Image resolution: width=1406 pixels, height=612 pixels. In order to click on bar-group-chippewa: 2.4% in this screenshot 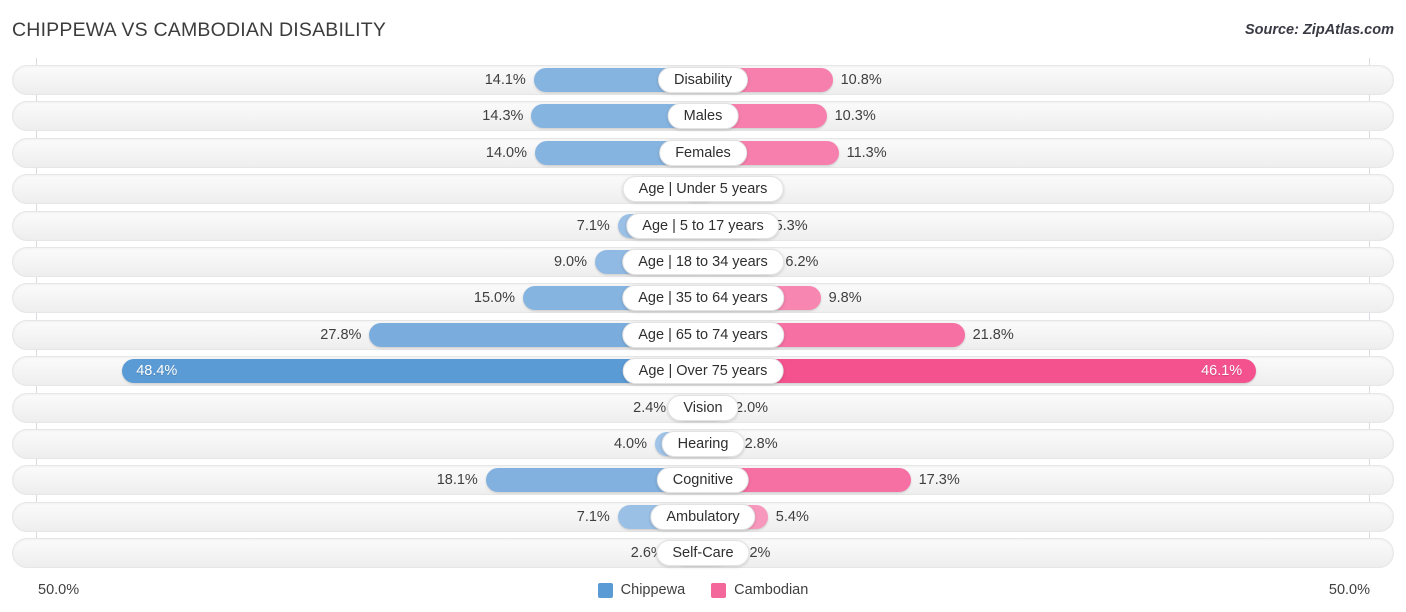, I will do `click(369, 407)`.